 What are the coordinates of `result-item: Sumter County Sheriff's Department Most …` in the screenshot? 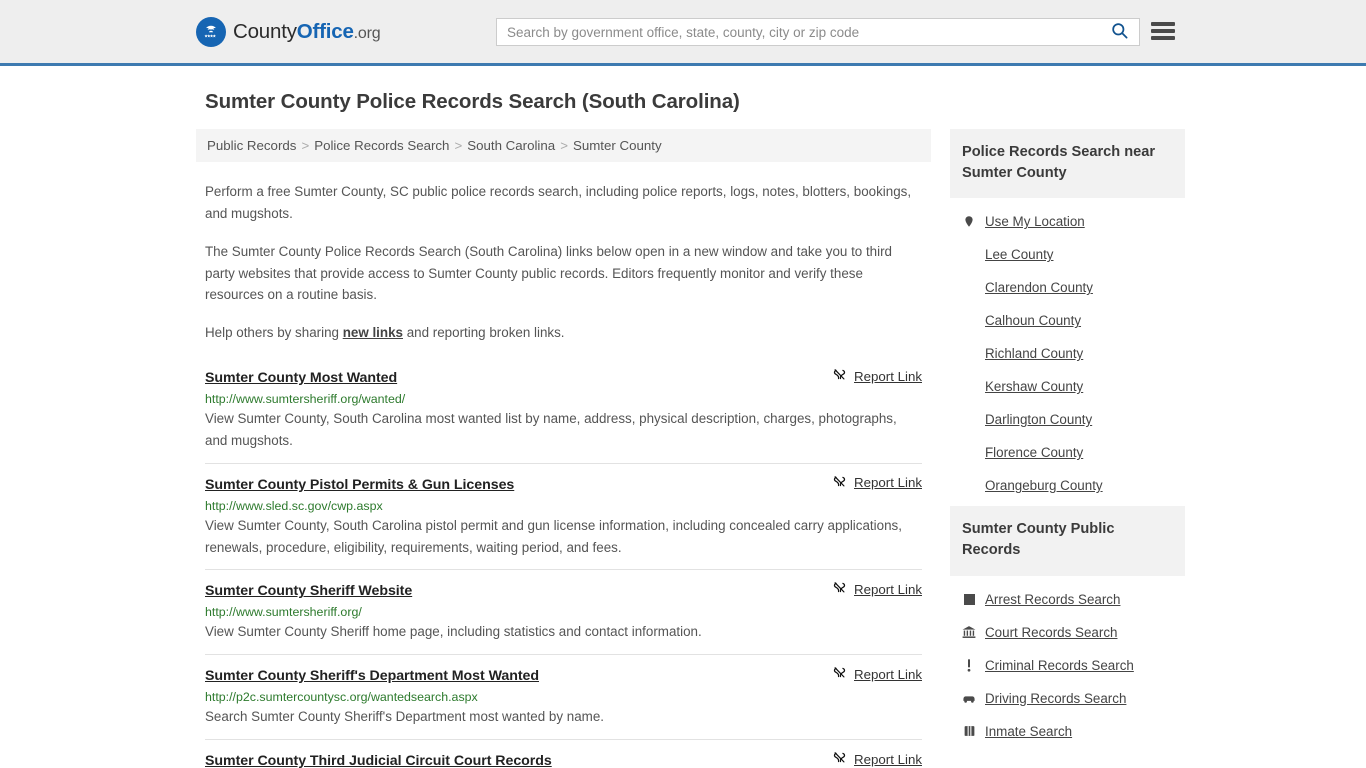 It's located at (563, 696).